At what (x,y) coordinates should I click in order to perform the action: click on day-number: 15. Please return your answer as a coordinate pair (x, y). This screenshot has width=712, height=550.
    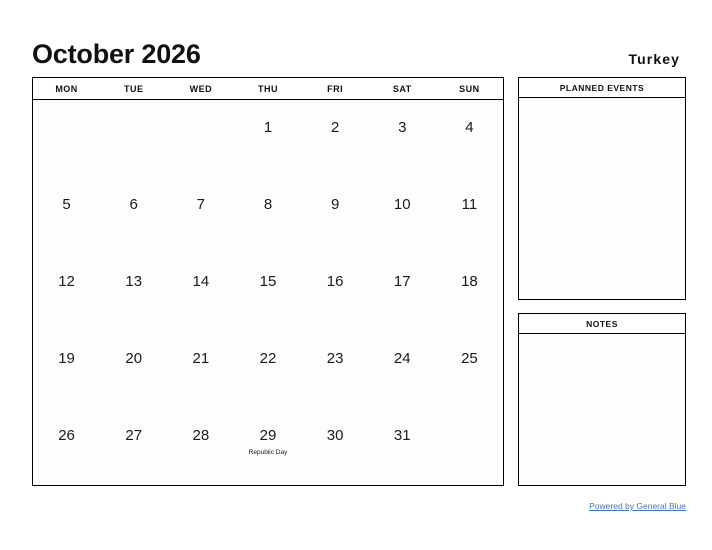
    Looking at the image, I should click on (268, 281).